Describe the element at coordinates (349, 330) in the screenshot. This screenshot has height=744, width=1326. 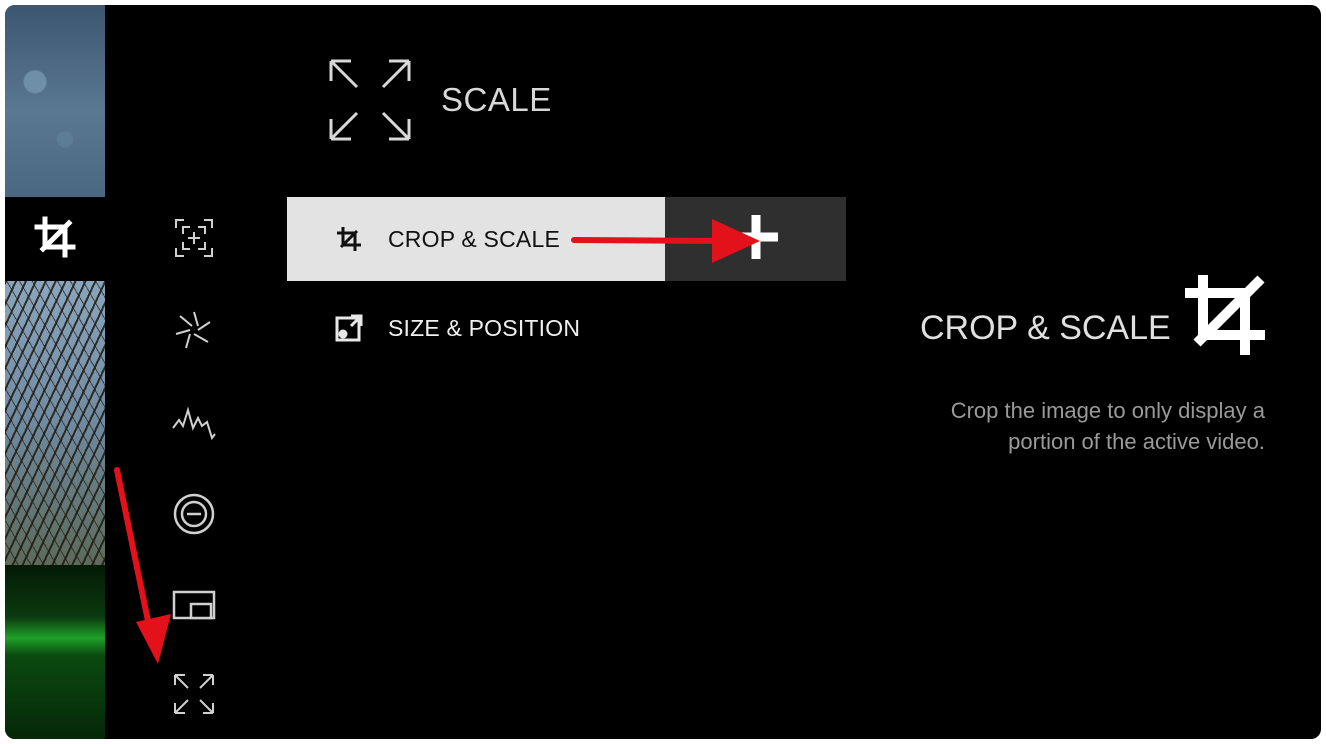
I see `size-position-icon` at that location.